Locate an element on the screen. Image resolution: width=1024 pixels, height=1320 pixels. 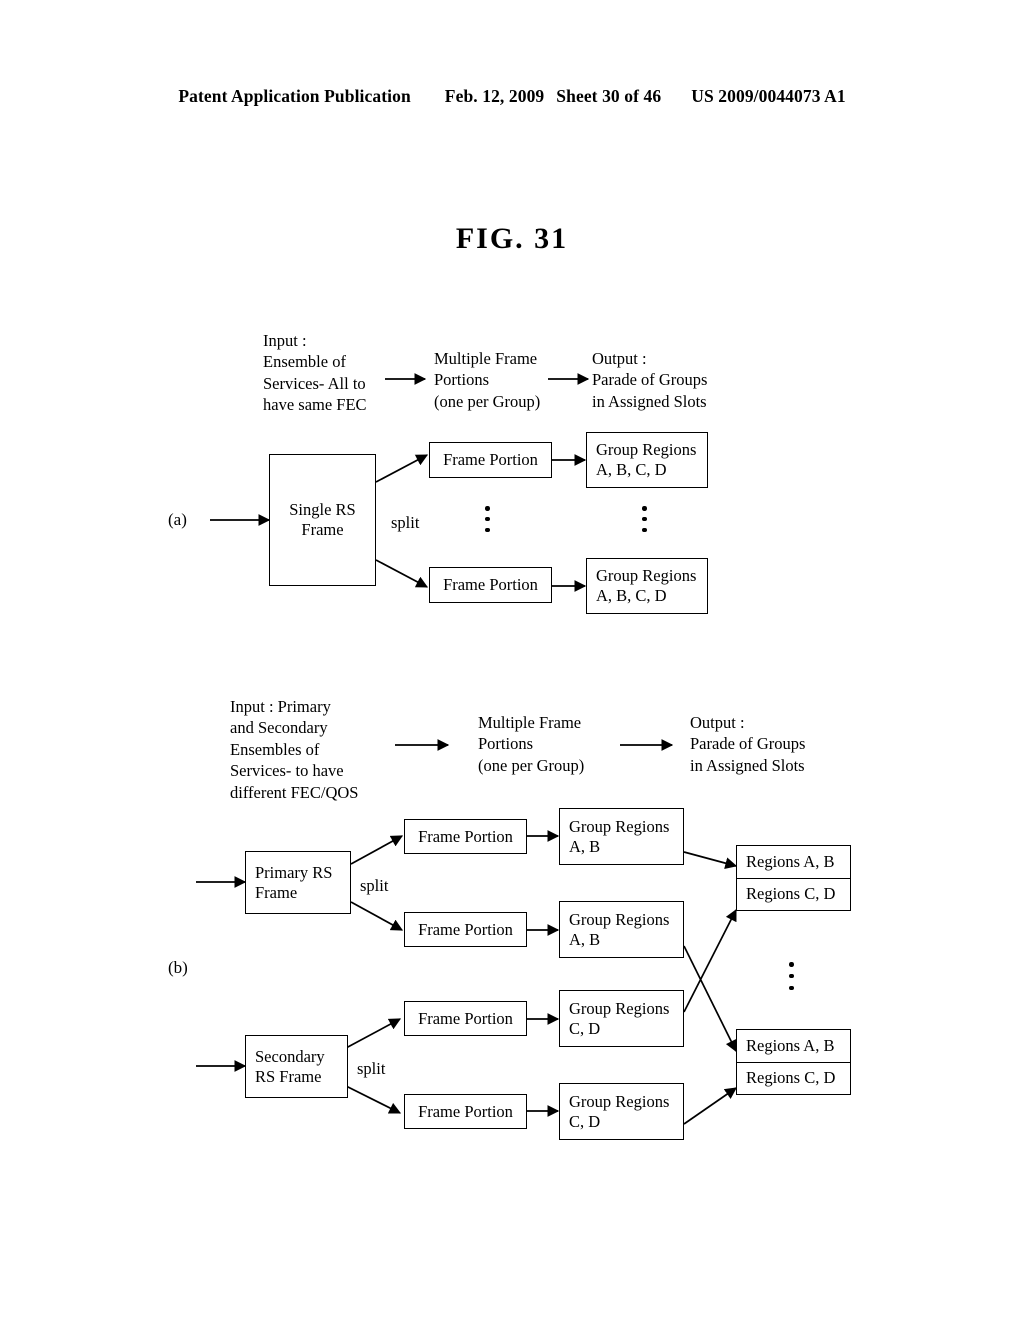
section-b-group-regions-1: Group Regions A, B is located at coordinates (621, 836).